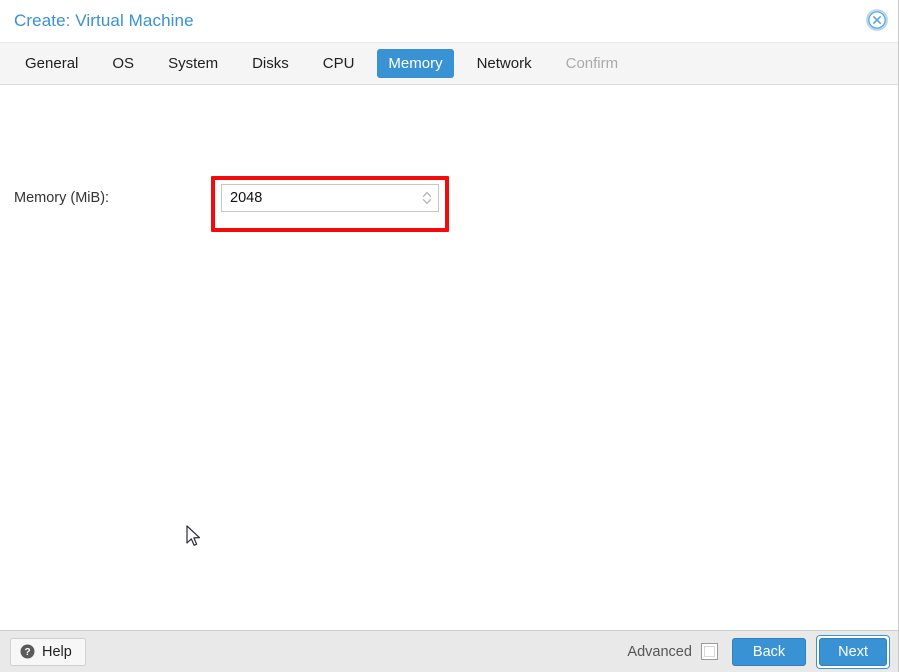 The height and width of the screenshot is (672, 899). What do you see at coordinates (270, 63) in the screenshot?
I see `tab-disks: Disks` at bounding box center [270, 63].